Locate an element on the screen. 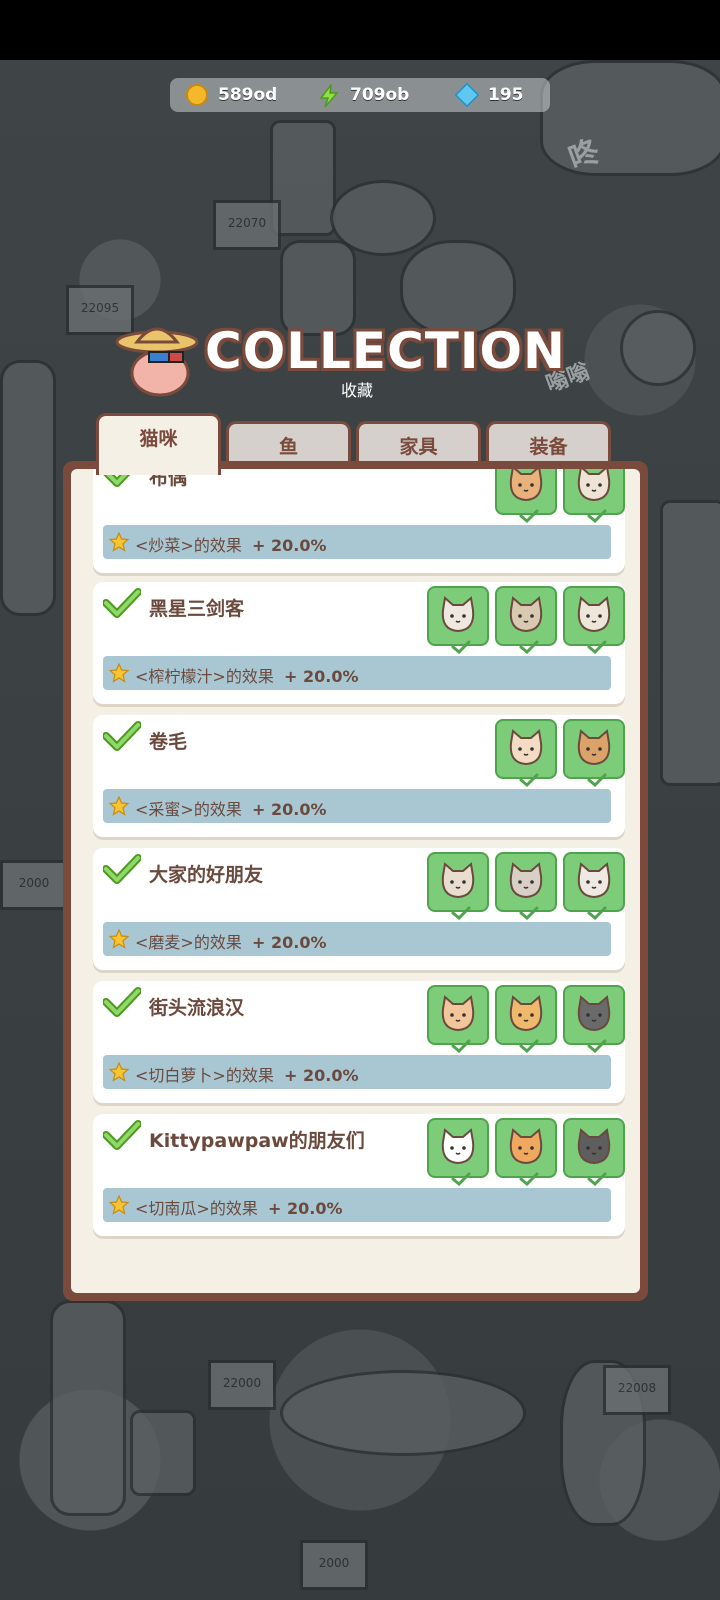 The image size is (720, 1600). coin-counter: 589od is located at coordinates (231, 95).